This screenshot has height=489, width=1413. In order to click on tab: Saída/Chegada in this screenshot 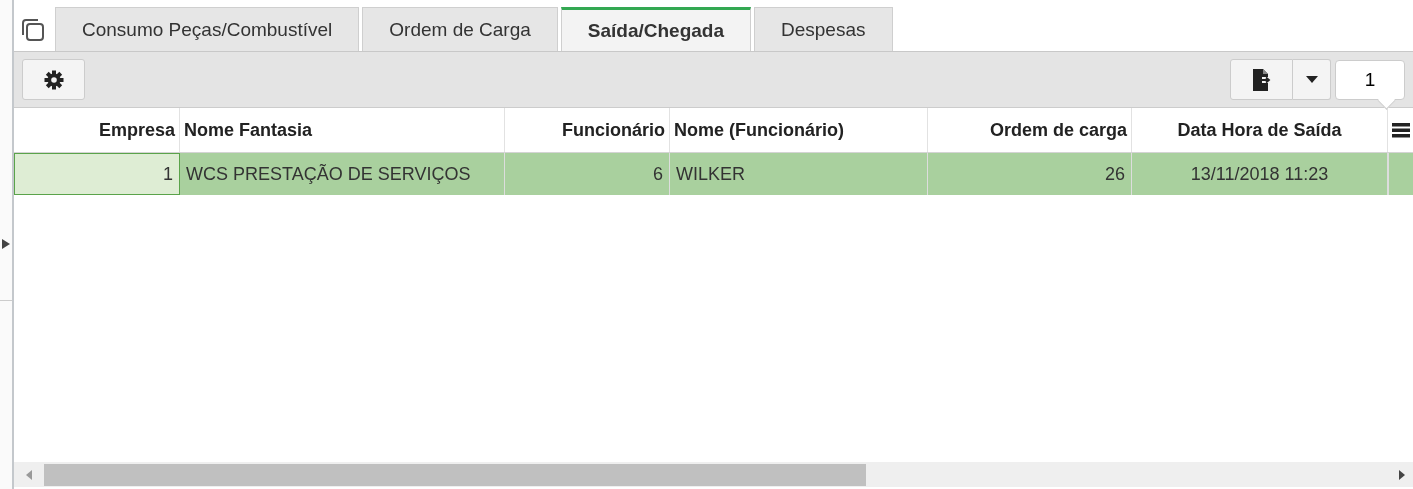, I will do `click(655, 29)`.